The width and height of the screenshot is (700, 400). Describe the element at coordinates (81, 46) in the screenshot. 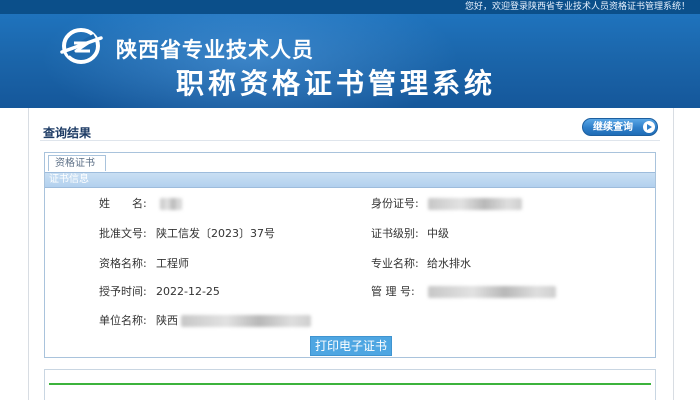

I see `system-logo-icon` at that location.